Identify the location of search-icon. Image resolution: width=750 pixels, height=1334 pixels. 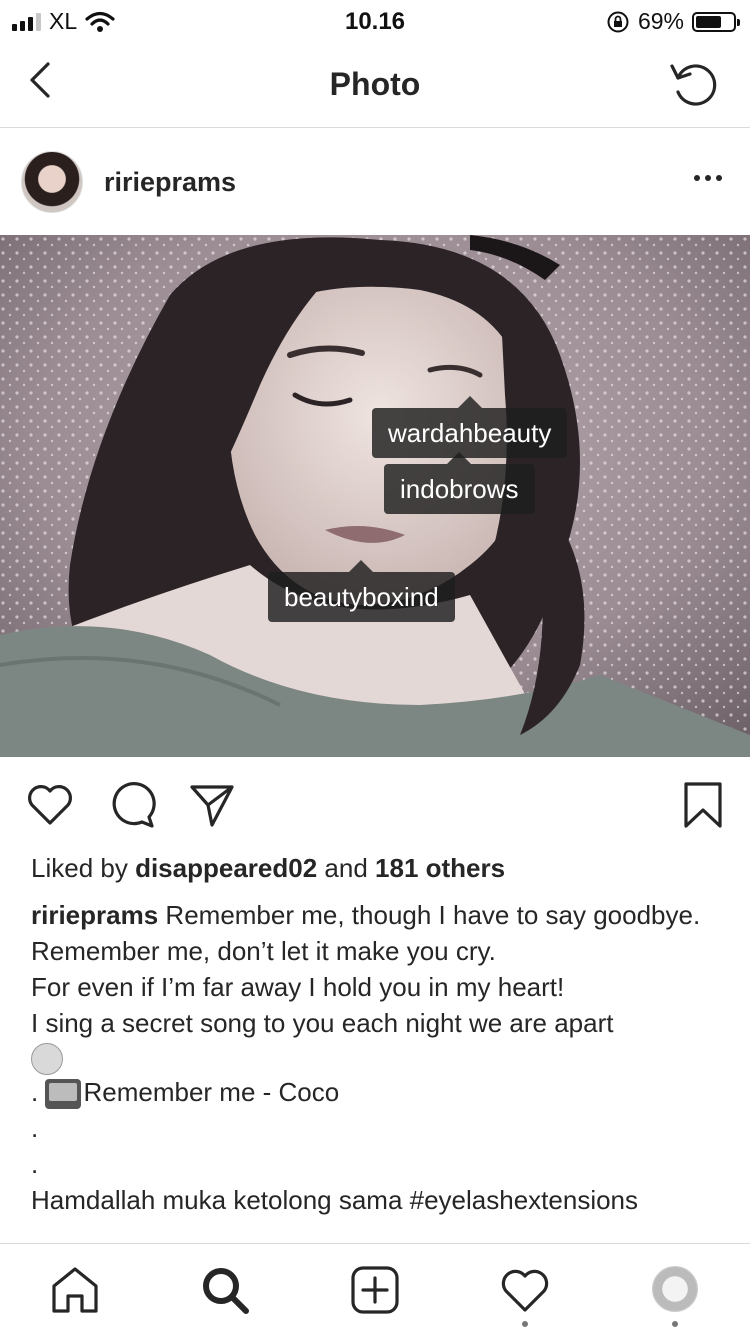
(225, 1290).